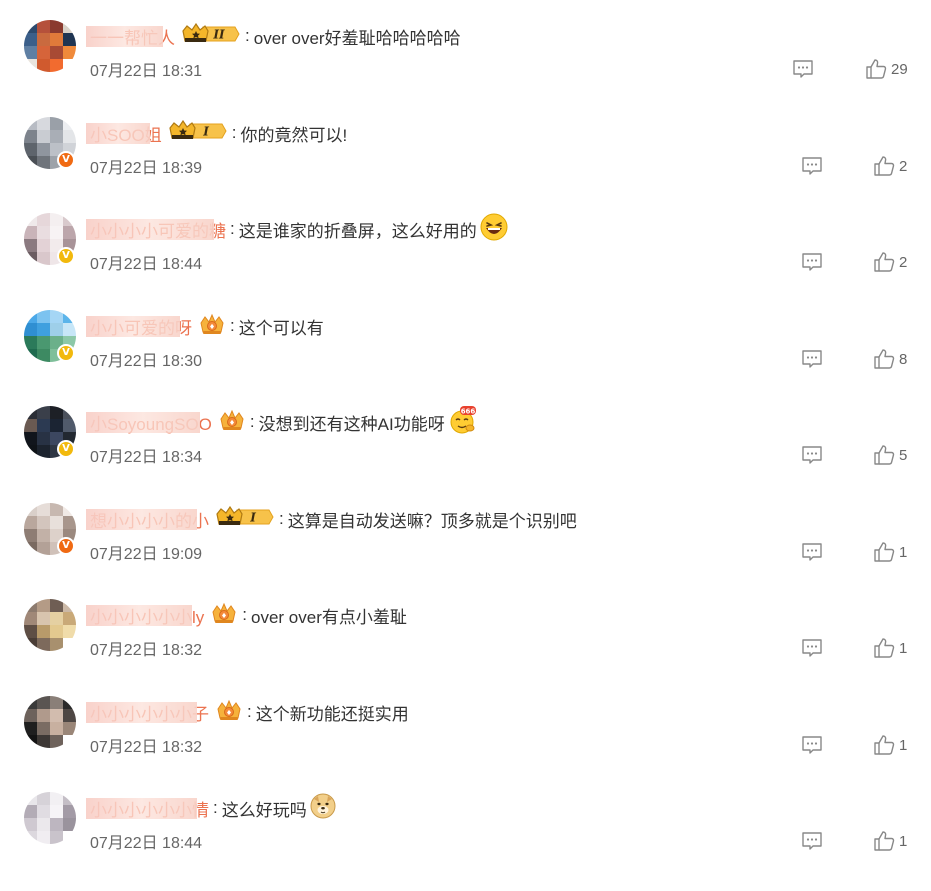 Image resolution: width=931 pixels, height=891 pixels. What do you see at coordinates (494, 229) in the screenshot?
I see `laughing-face-emoji-icon` at bounding box center [494, 229].